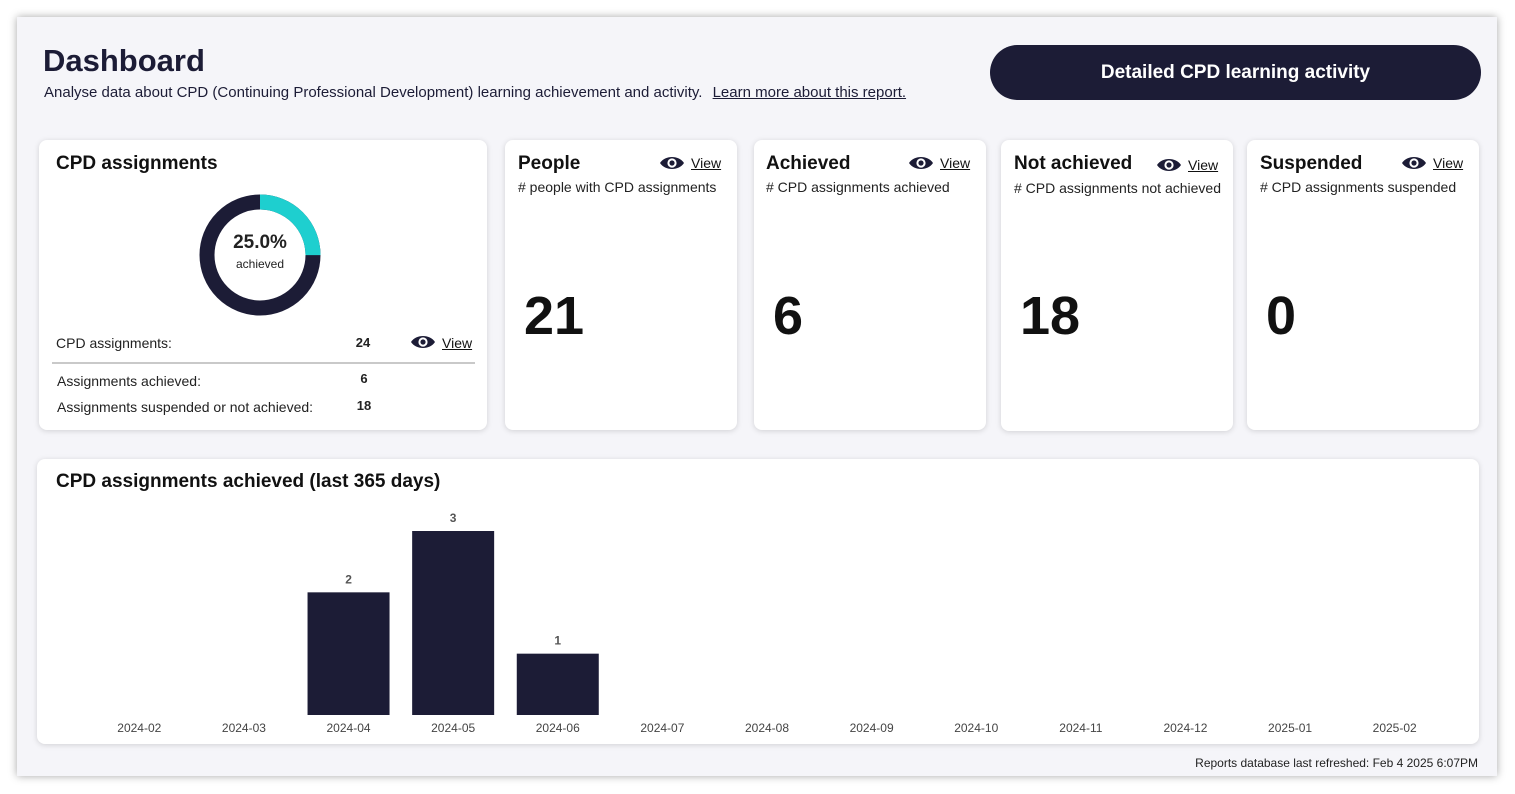 This screenshot has width=1515, height=794. Describe the element at coordinates (260, 255) in the screenshot. I see `achievement-donut` at that location.